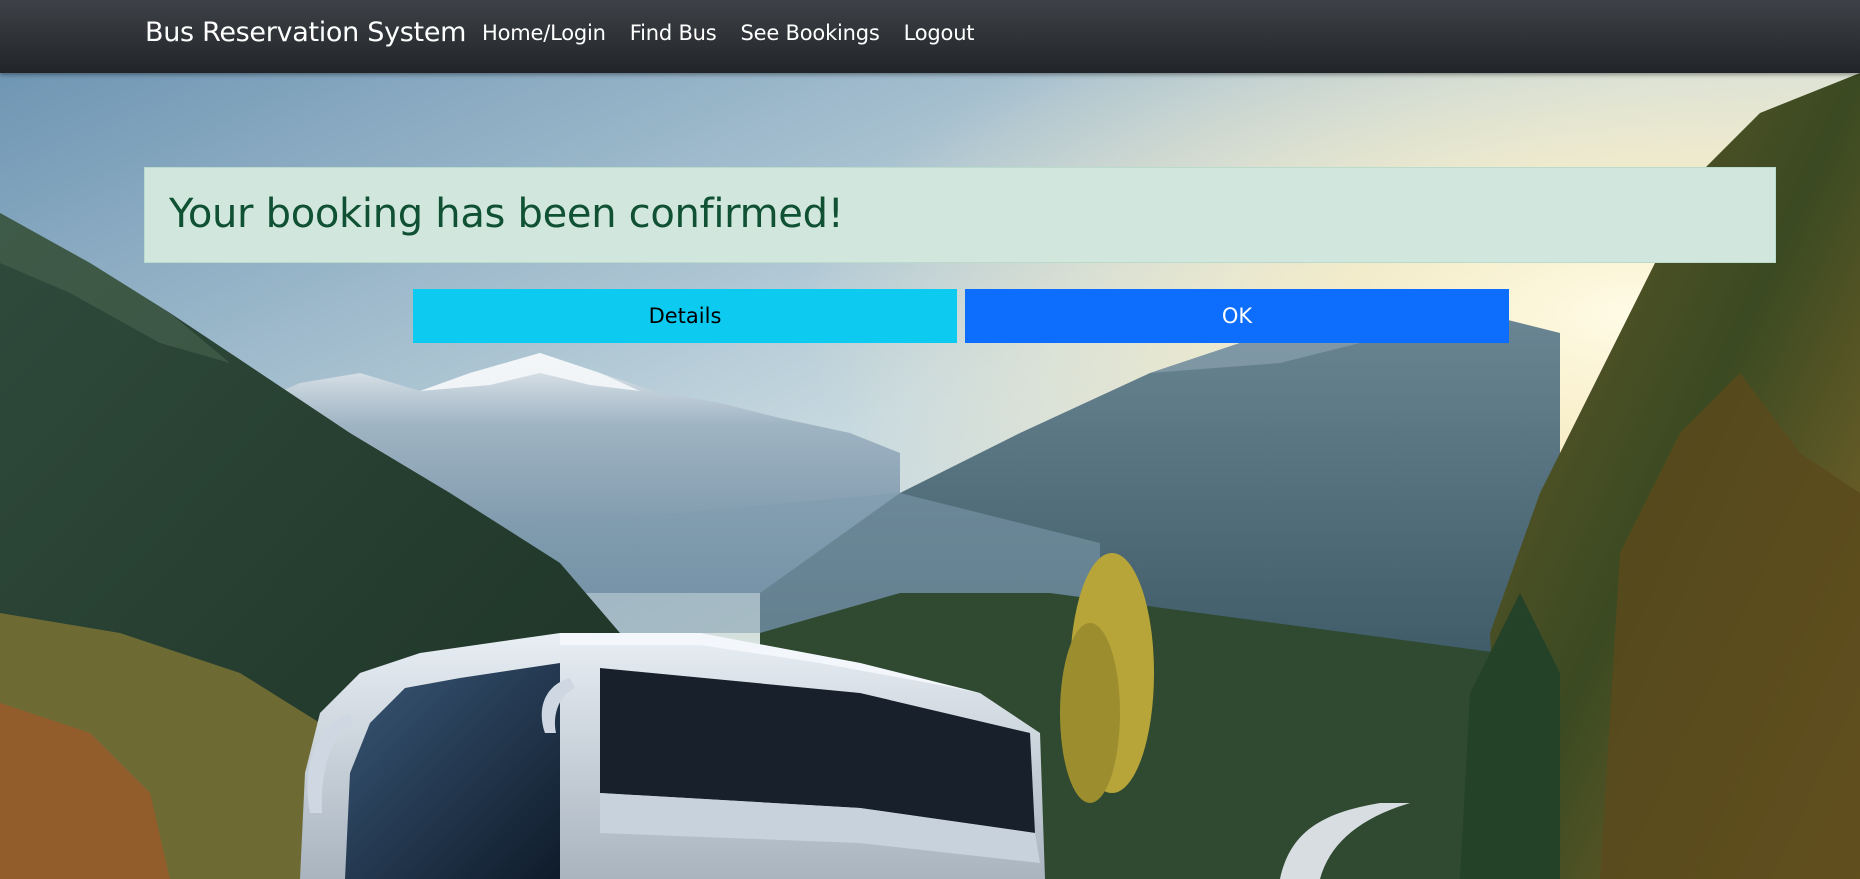  Describe the element at coordinates (1237, 316) in the screenshot. I see `ok-button: OK` at that location.